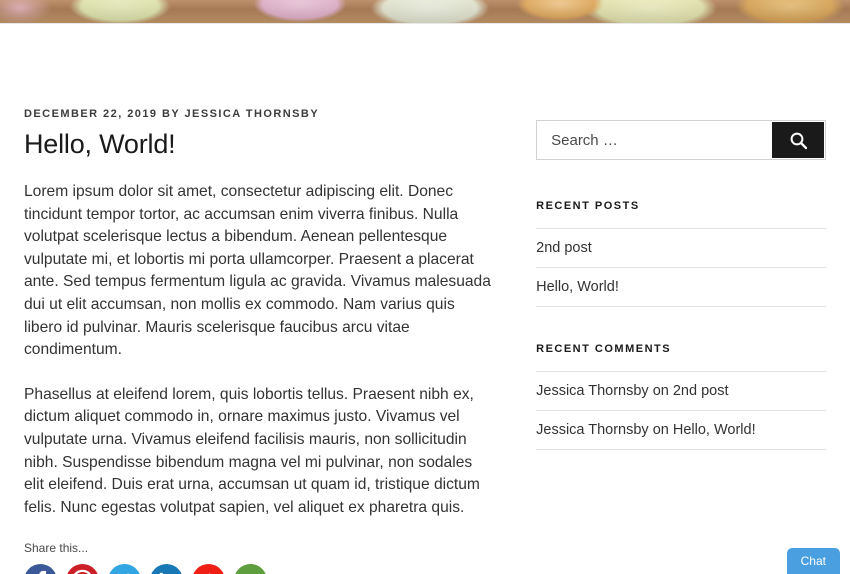  I want to click on share-email-button, so click(250, 569).